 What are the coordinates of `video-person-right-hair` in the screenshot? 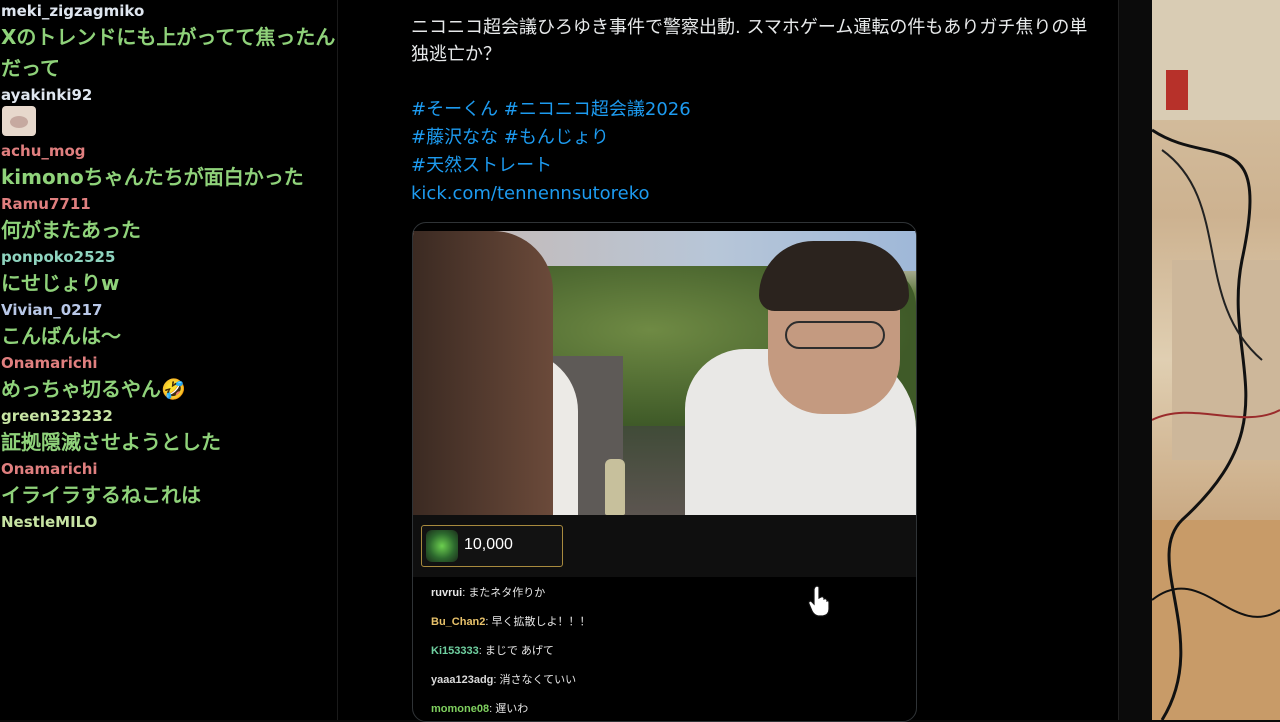 It's located at (834, 276).